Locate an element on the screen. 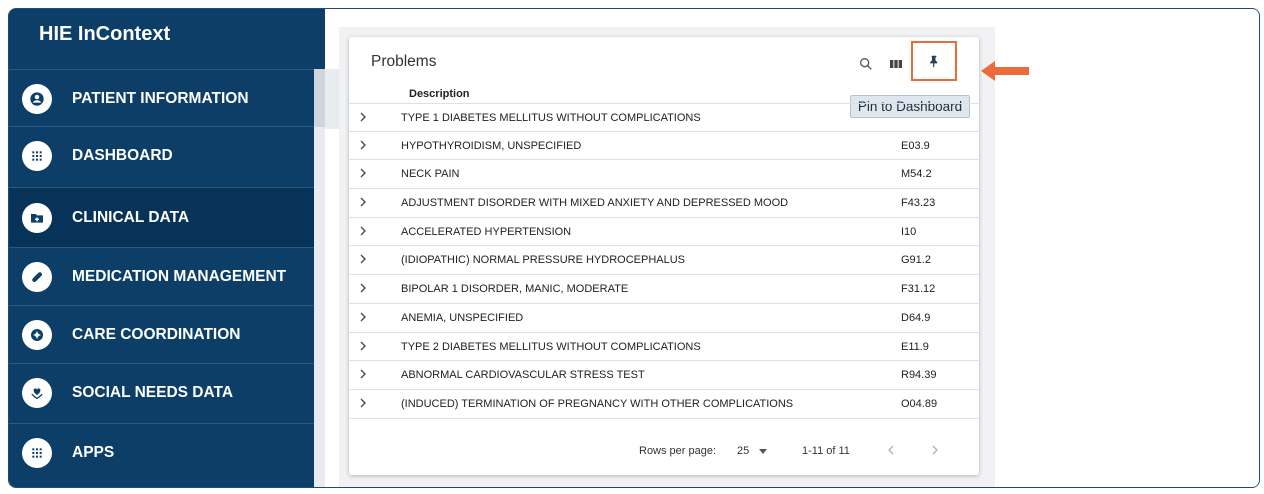  table-row: ANEMIA, UNSPECIFIED D64.9 is located at coordinates (664, 318).